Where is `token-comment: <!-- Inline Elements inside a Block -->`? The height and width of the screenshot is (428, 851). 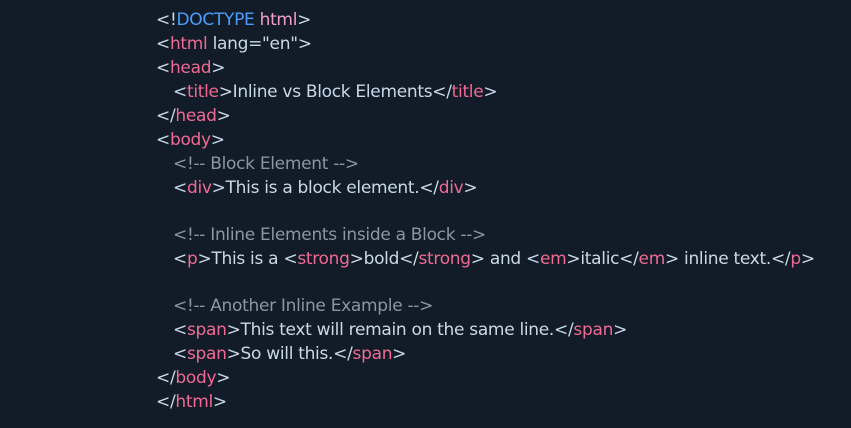 token-comment: <!-- Inline Elements inside a Block --> is located at coordinates (329, 235).